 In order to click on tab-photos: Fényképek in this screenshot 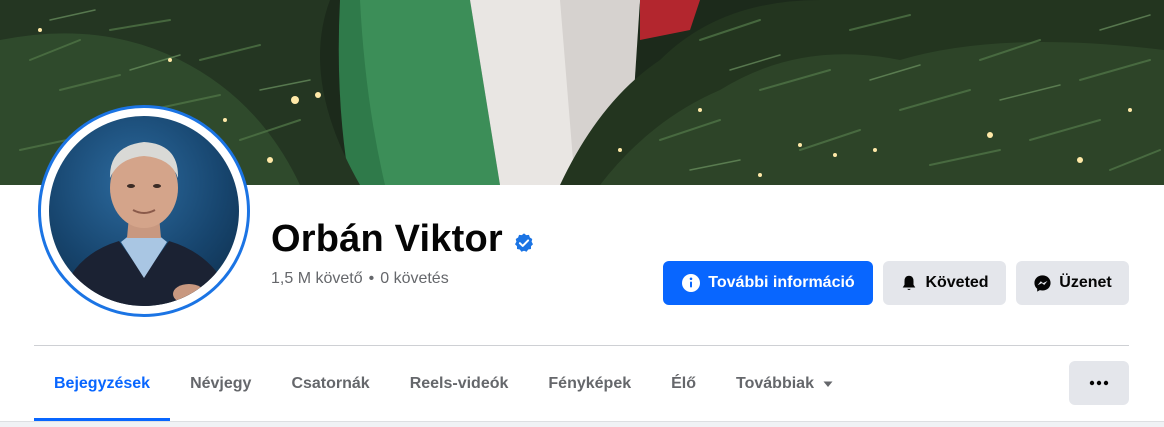, I will do `click(589, 383)`.